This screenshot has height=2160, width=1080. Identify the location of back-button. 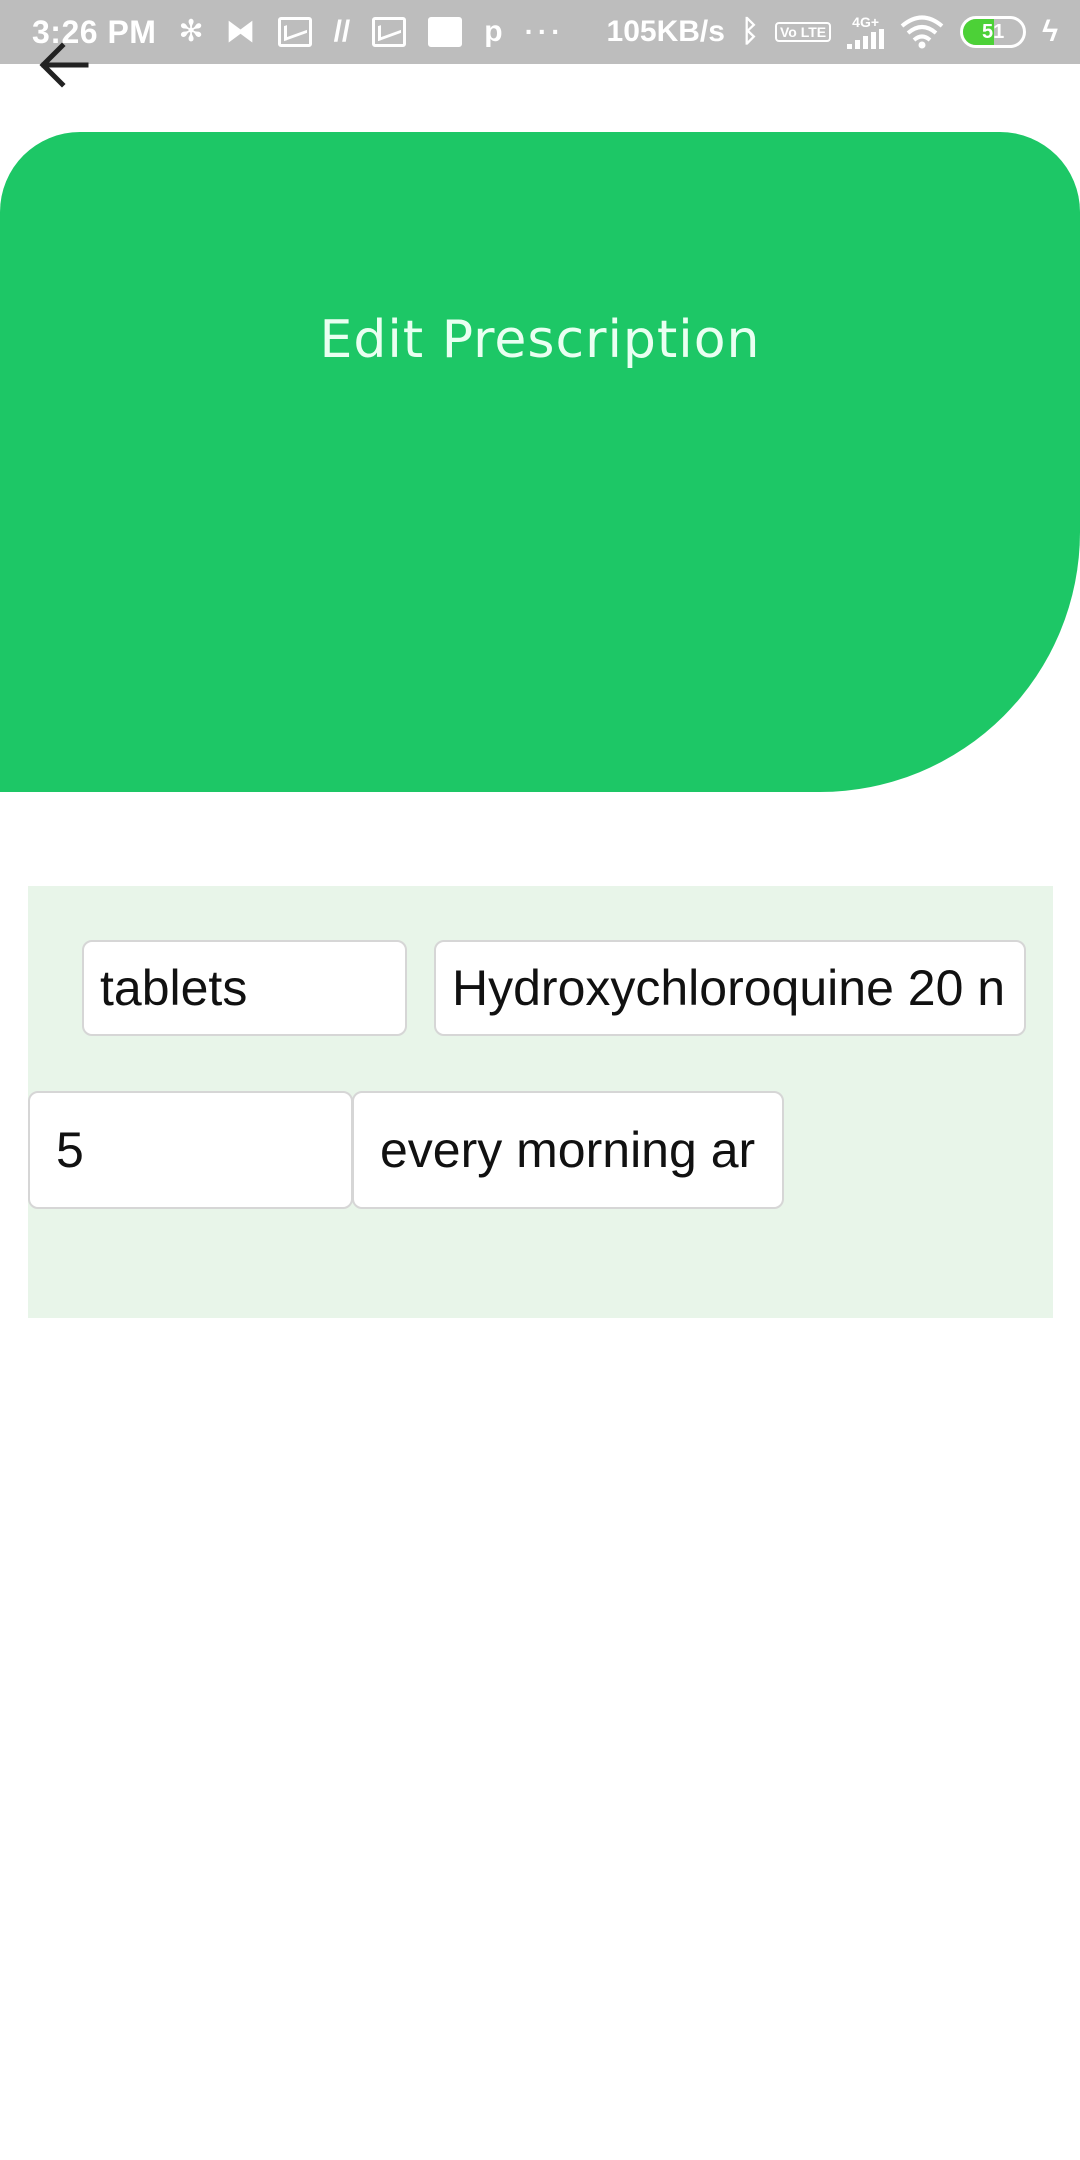
(64, 65).